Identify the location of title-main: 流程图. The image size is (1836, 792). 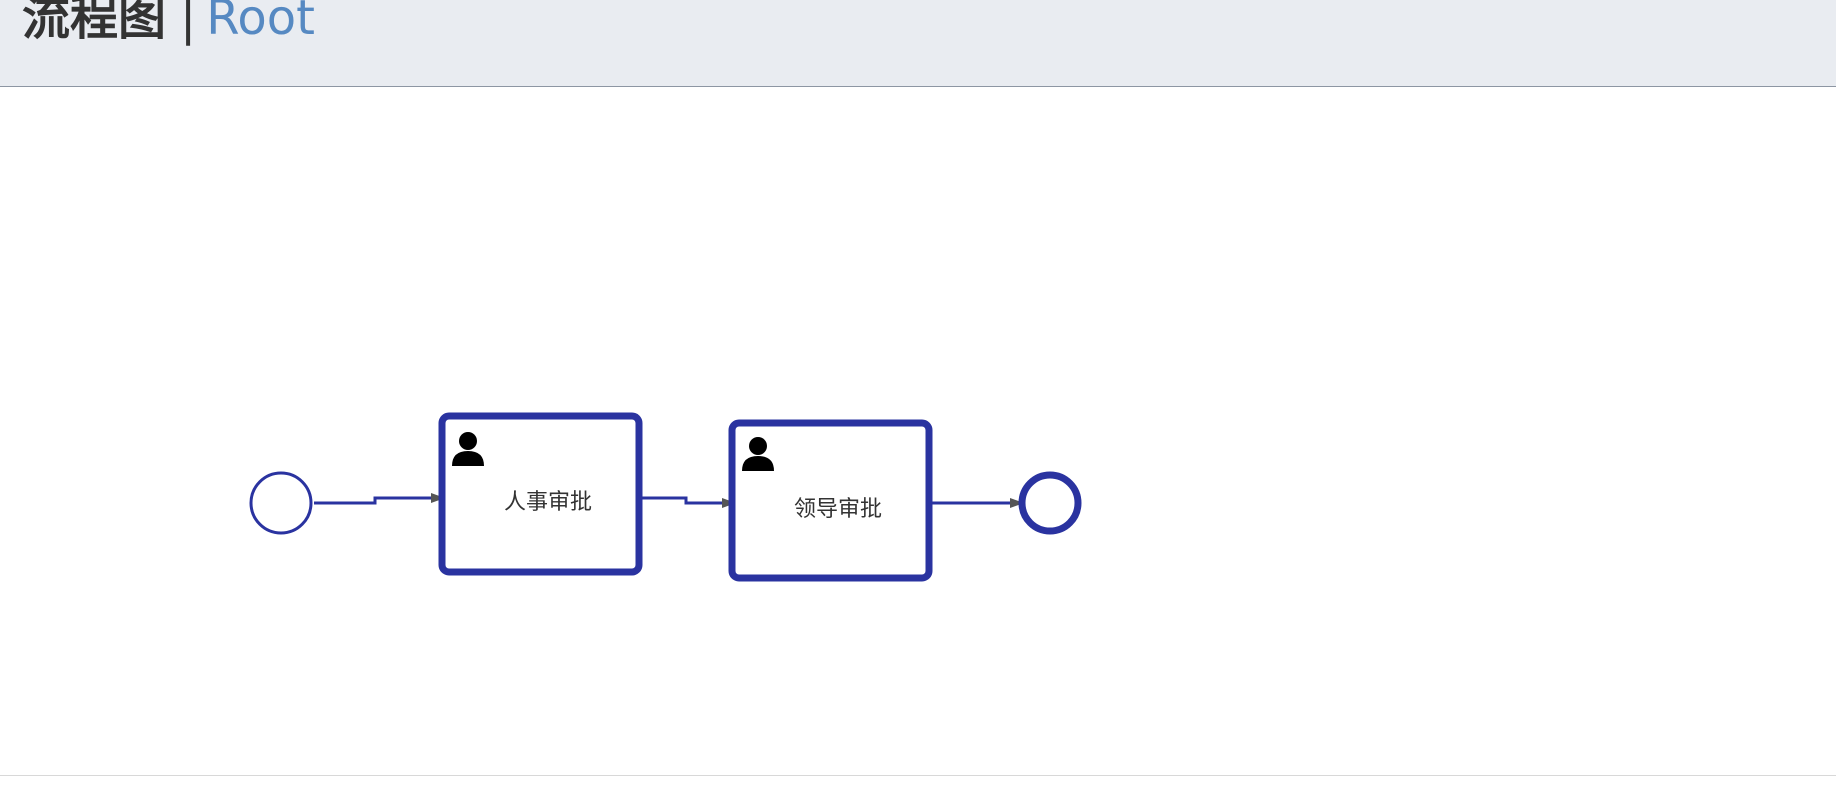
(94, 23).